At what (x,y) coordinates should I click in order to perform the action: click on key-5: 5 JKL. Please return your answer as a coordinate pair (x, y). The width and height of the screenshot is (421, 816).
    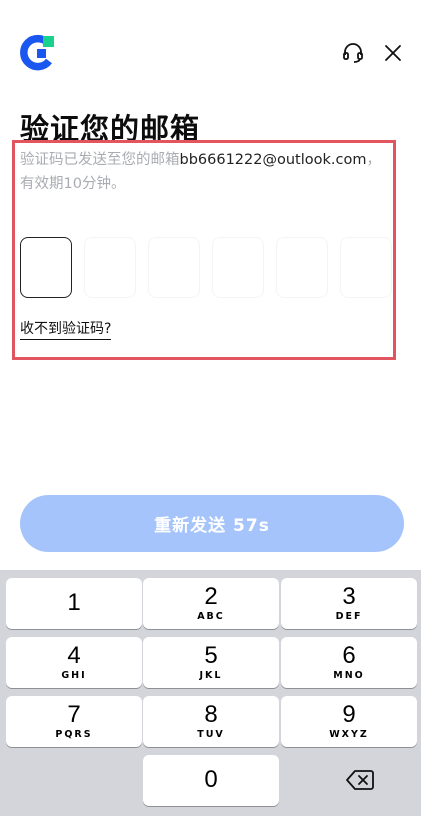
    Looking at the image, I should click on (211, 662).